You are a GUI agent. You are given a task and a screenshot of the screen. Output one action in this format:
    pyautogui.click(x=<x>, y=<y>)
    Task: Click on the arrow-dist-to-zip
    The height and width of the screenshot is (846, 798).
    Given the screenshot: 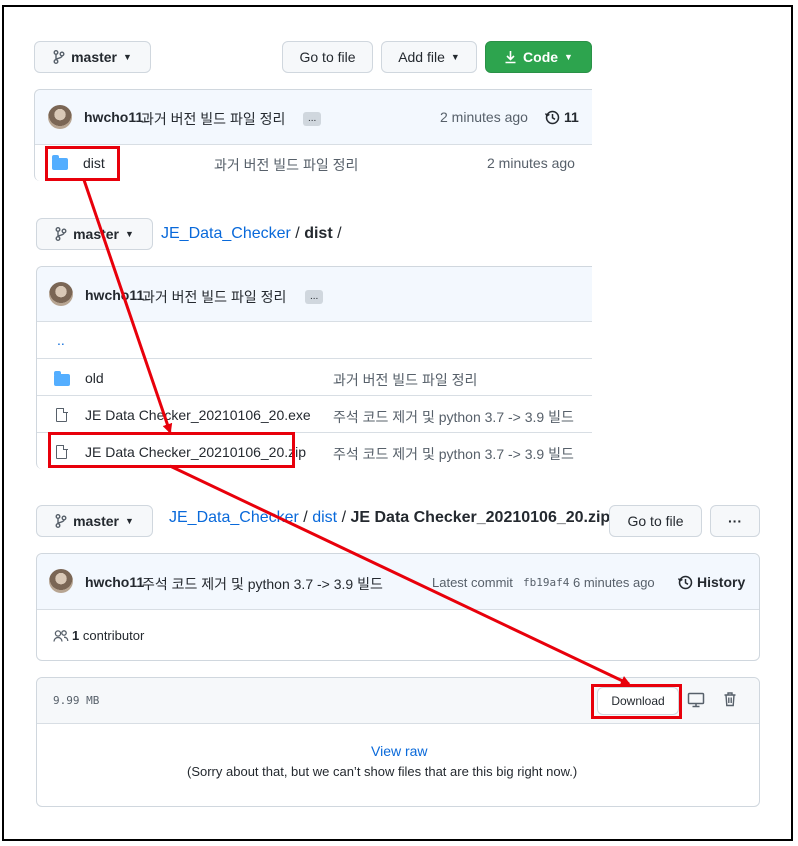 What is the action you would take?
    pyautogui.click(x=127, y=306)
    